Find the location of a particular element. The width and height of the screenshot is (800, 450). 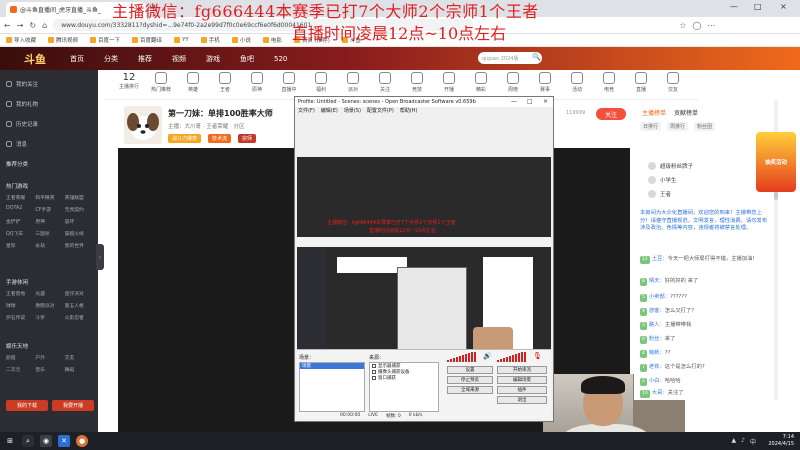

sidebar-game-link: 二次元 is located at coordinates (20, 369).